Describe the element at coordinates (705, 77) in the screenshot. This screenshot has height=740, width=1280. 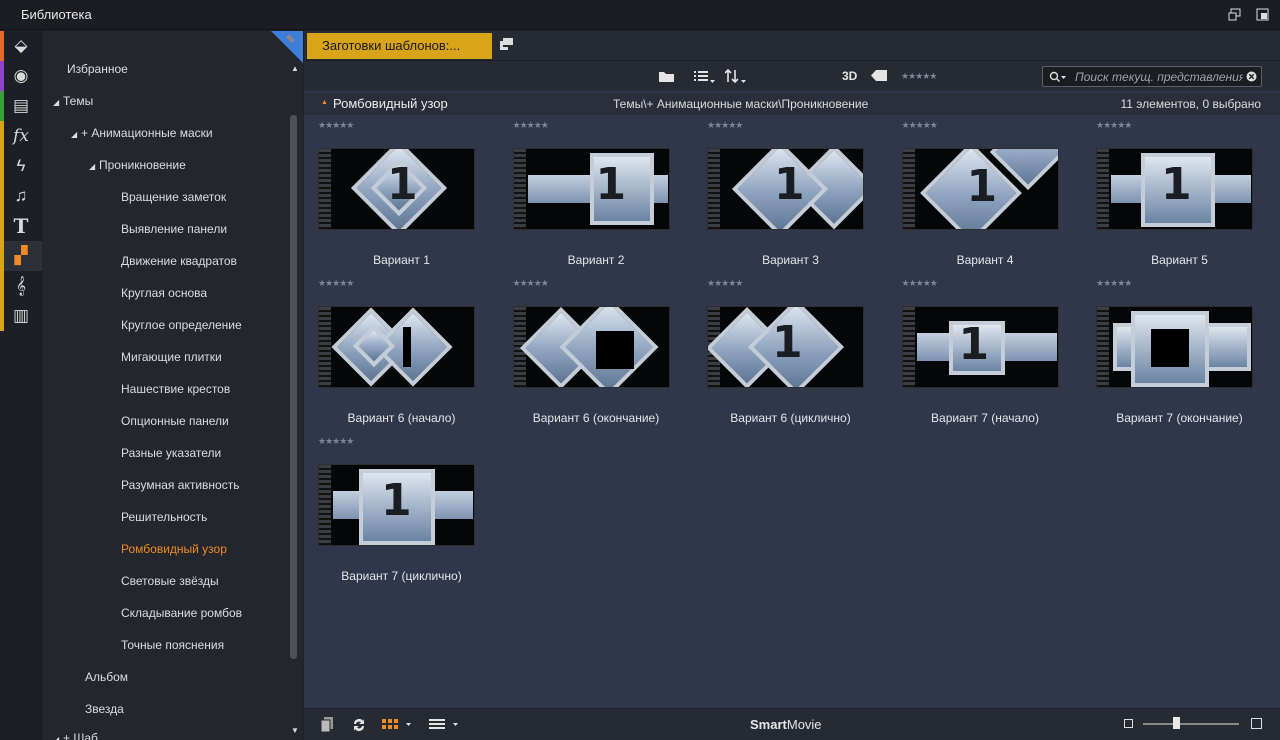
I see `list-view-icon` at that location.